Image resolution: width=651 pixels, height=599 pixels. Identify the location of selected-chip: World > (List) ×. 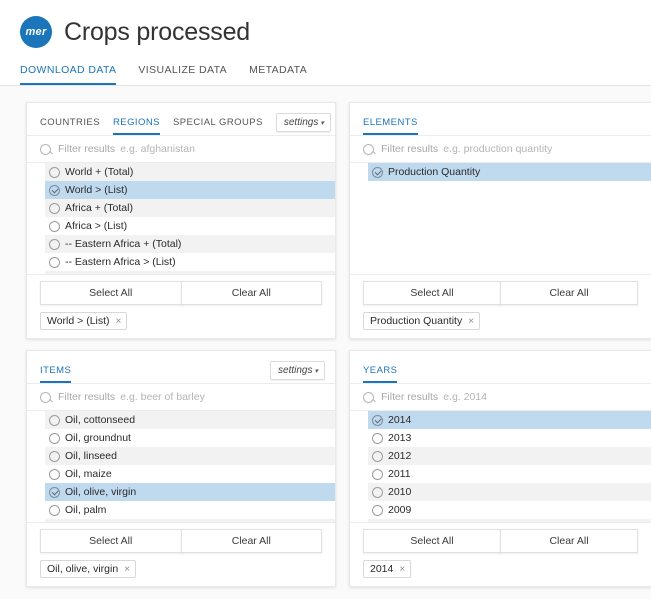
(84, 321).